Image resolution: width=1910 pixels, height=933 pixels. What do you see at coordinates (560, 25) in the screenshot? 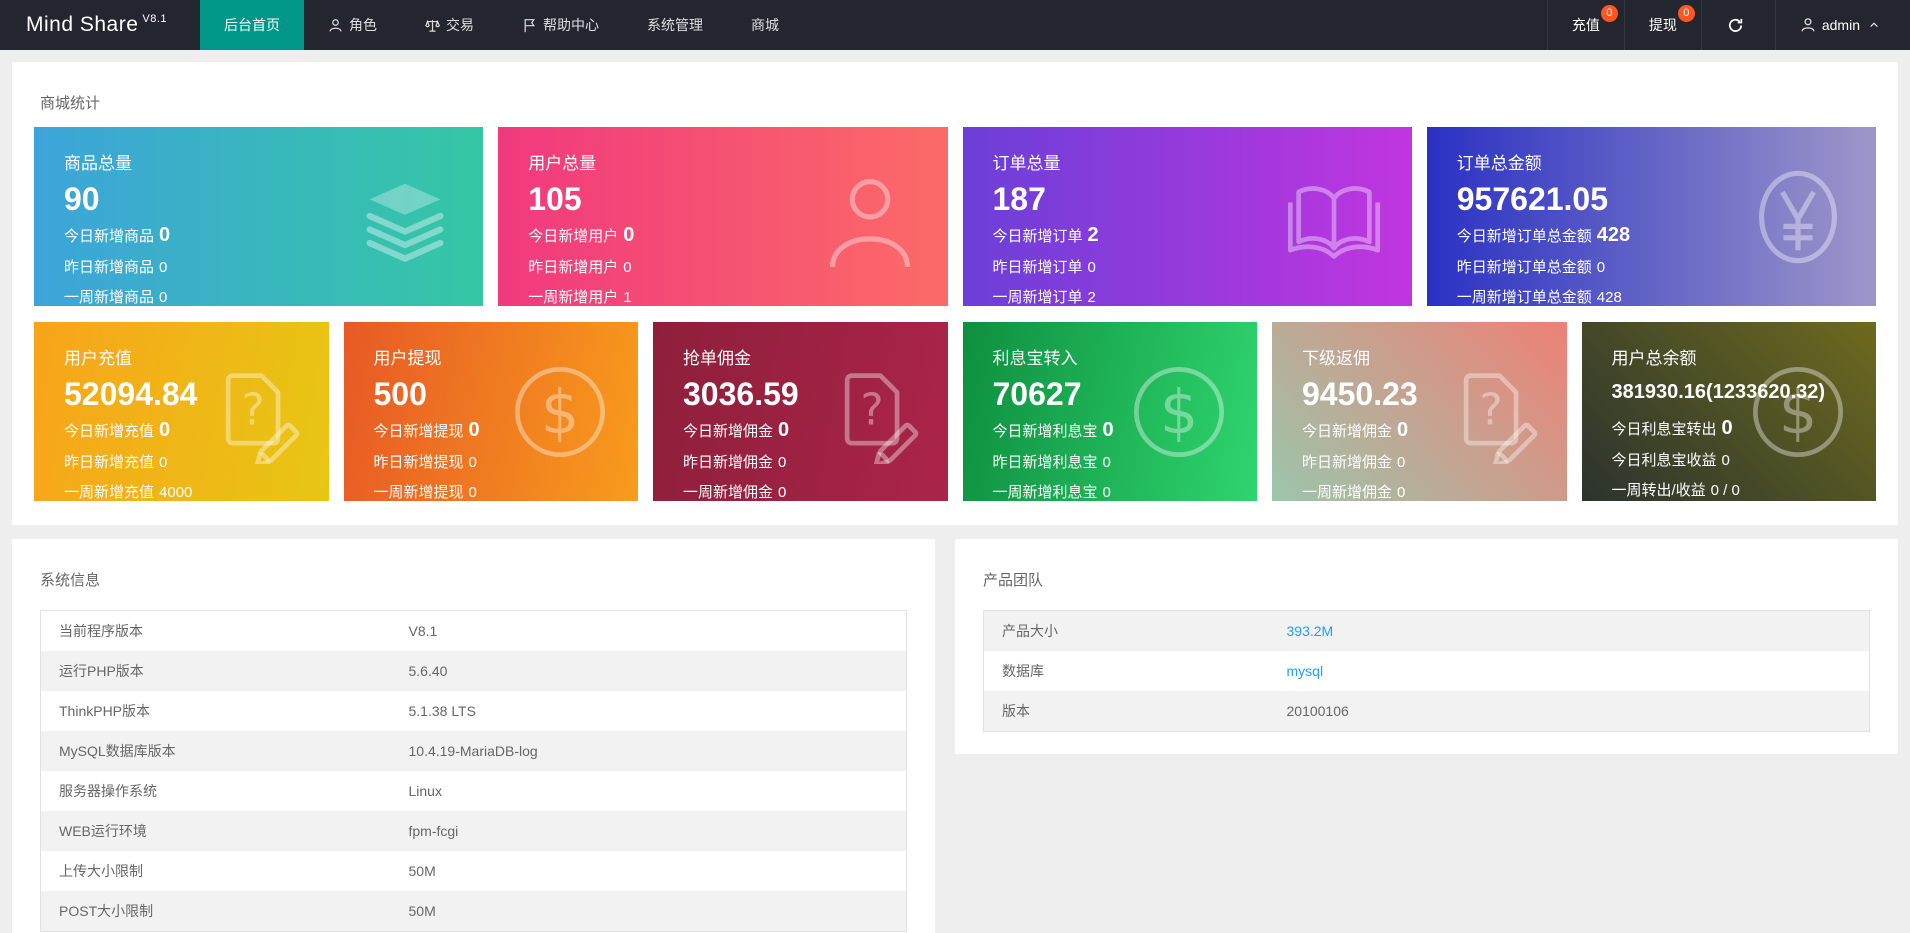
I see `nav-item-4: 帮助中心` at bounding box center [560, 25].